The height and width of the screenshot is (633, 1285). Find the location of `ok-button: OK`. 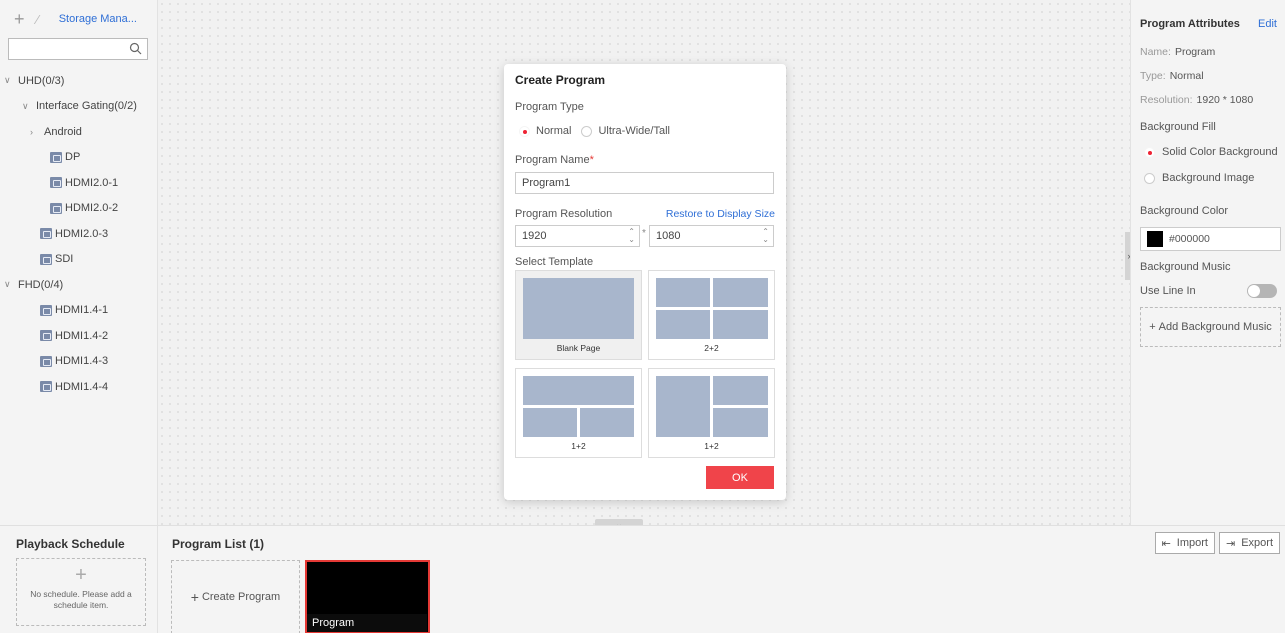

ok-button: OK is located at coordinates (740, 477).